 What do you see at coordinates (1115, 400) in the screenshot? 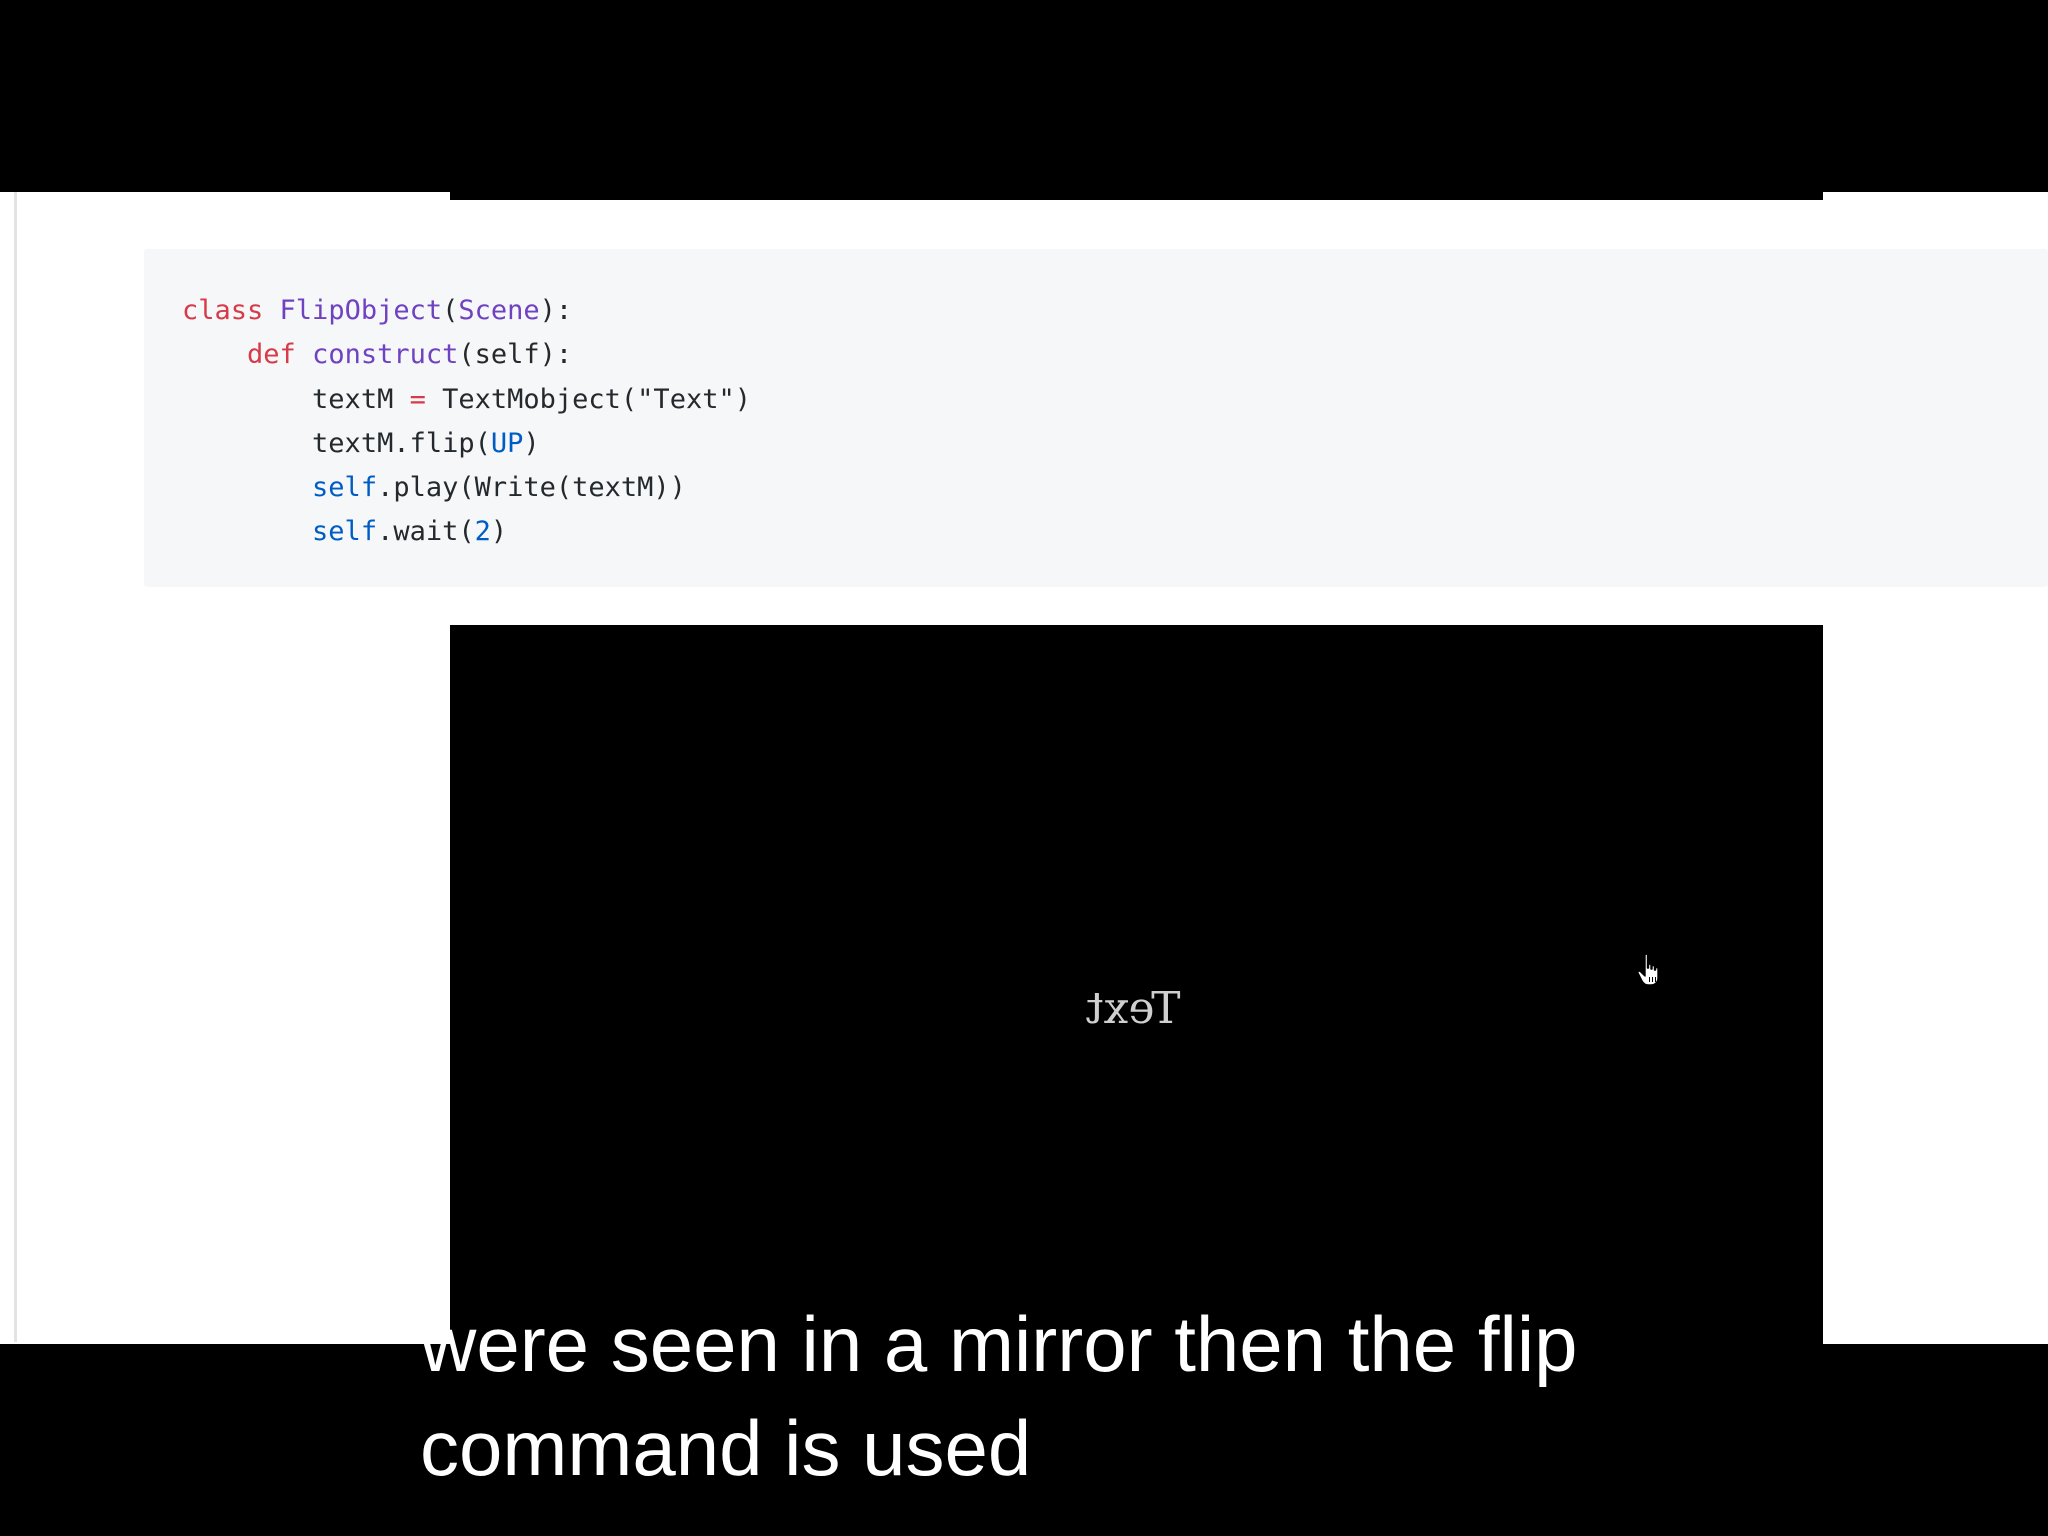
I see `code-line-3: textM = TextMobject("Text")` at bounding box center [1115, 400].